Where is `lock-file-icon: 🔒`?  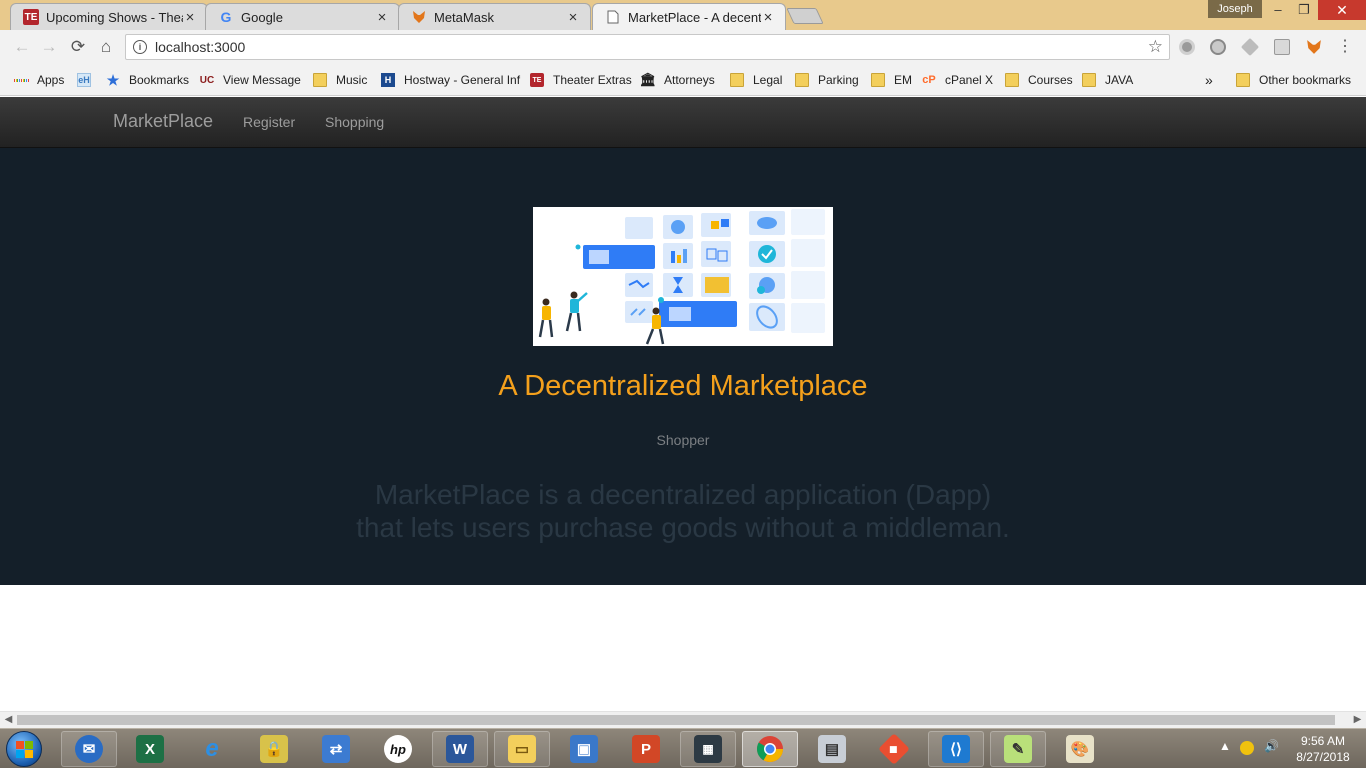 lock-file-icon: 🔒 is located at coordinates (274, 749).